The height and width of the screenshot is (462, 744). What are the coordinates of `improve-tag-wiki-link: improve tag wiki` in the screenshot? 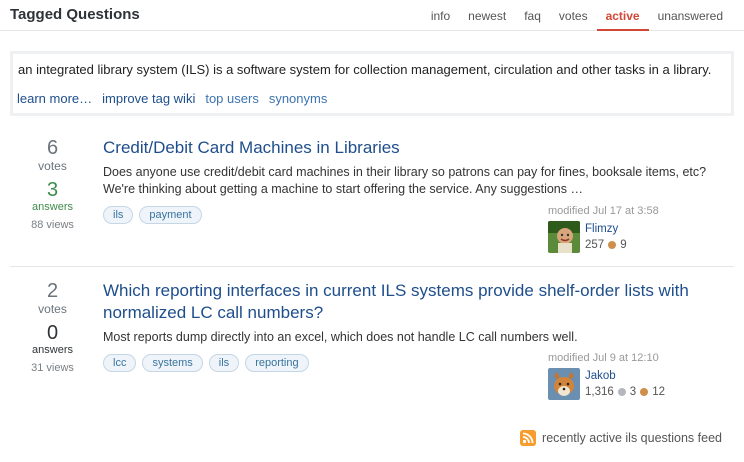 It's located at (148, 98).